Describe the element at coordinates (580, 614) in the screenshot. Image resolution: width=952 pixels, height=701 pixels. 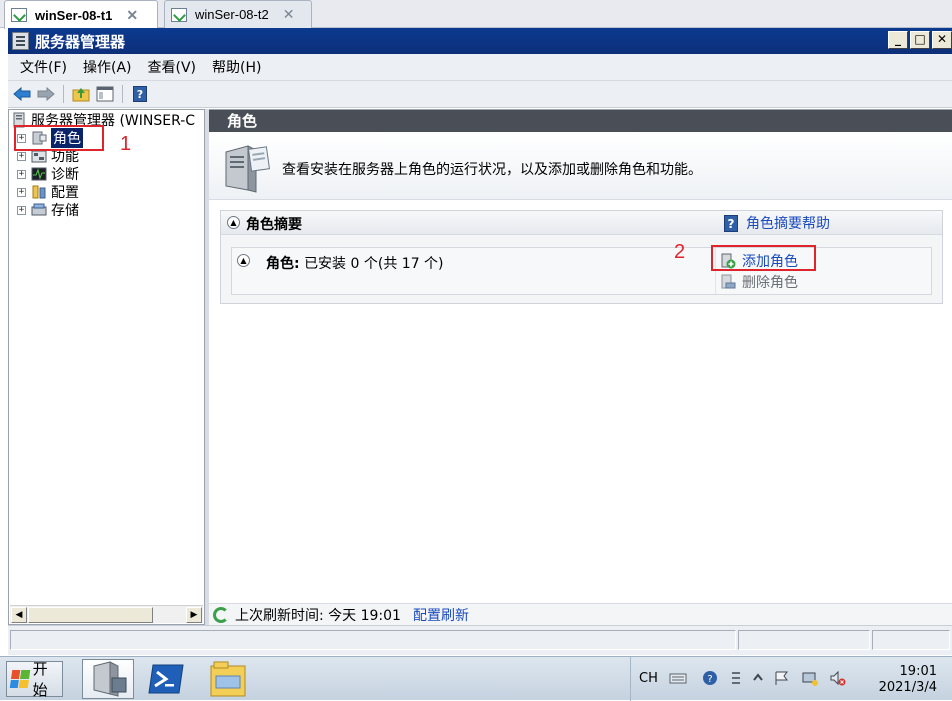
I see `refresh-status: 上次刷新时间: 今天 19:01 配置刷新` at that location.